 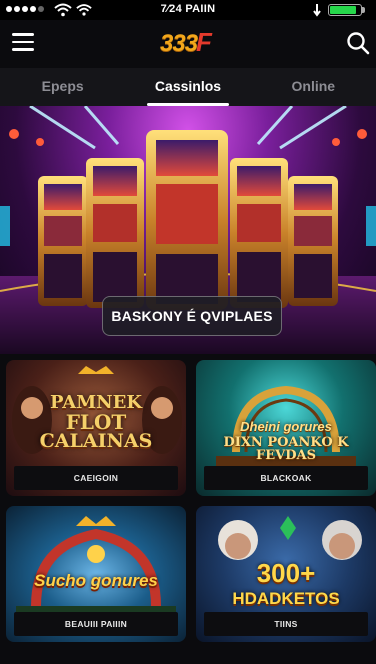 I want to click on battery-level, so click(x=343, y=10).